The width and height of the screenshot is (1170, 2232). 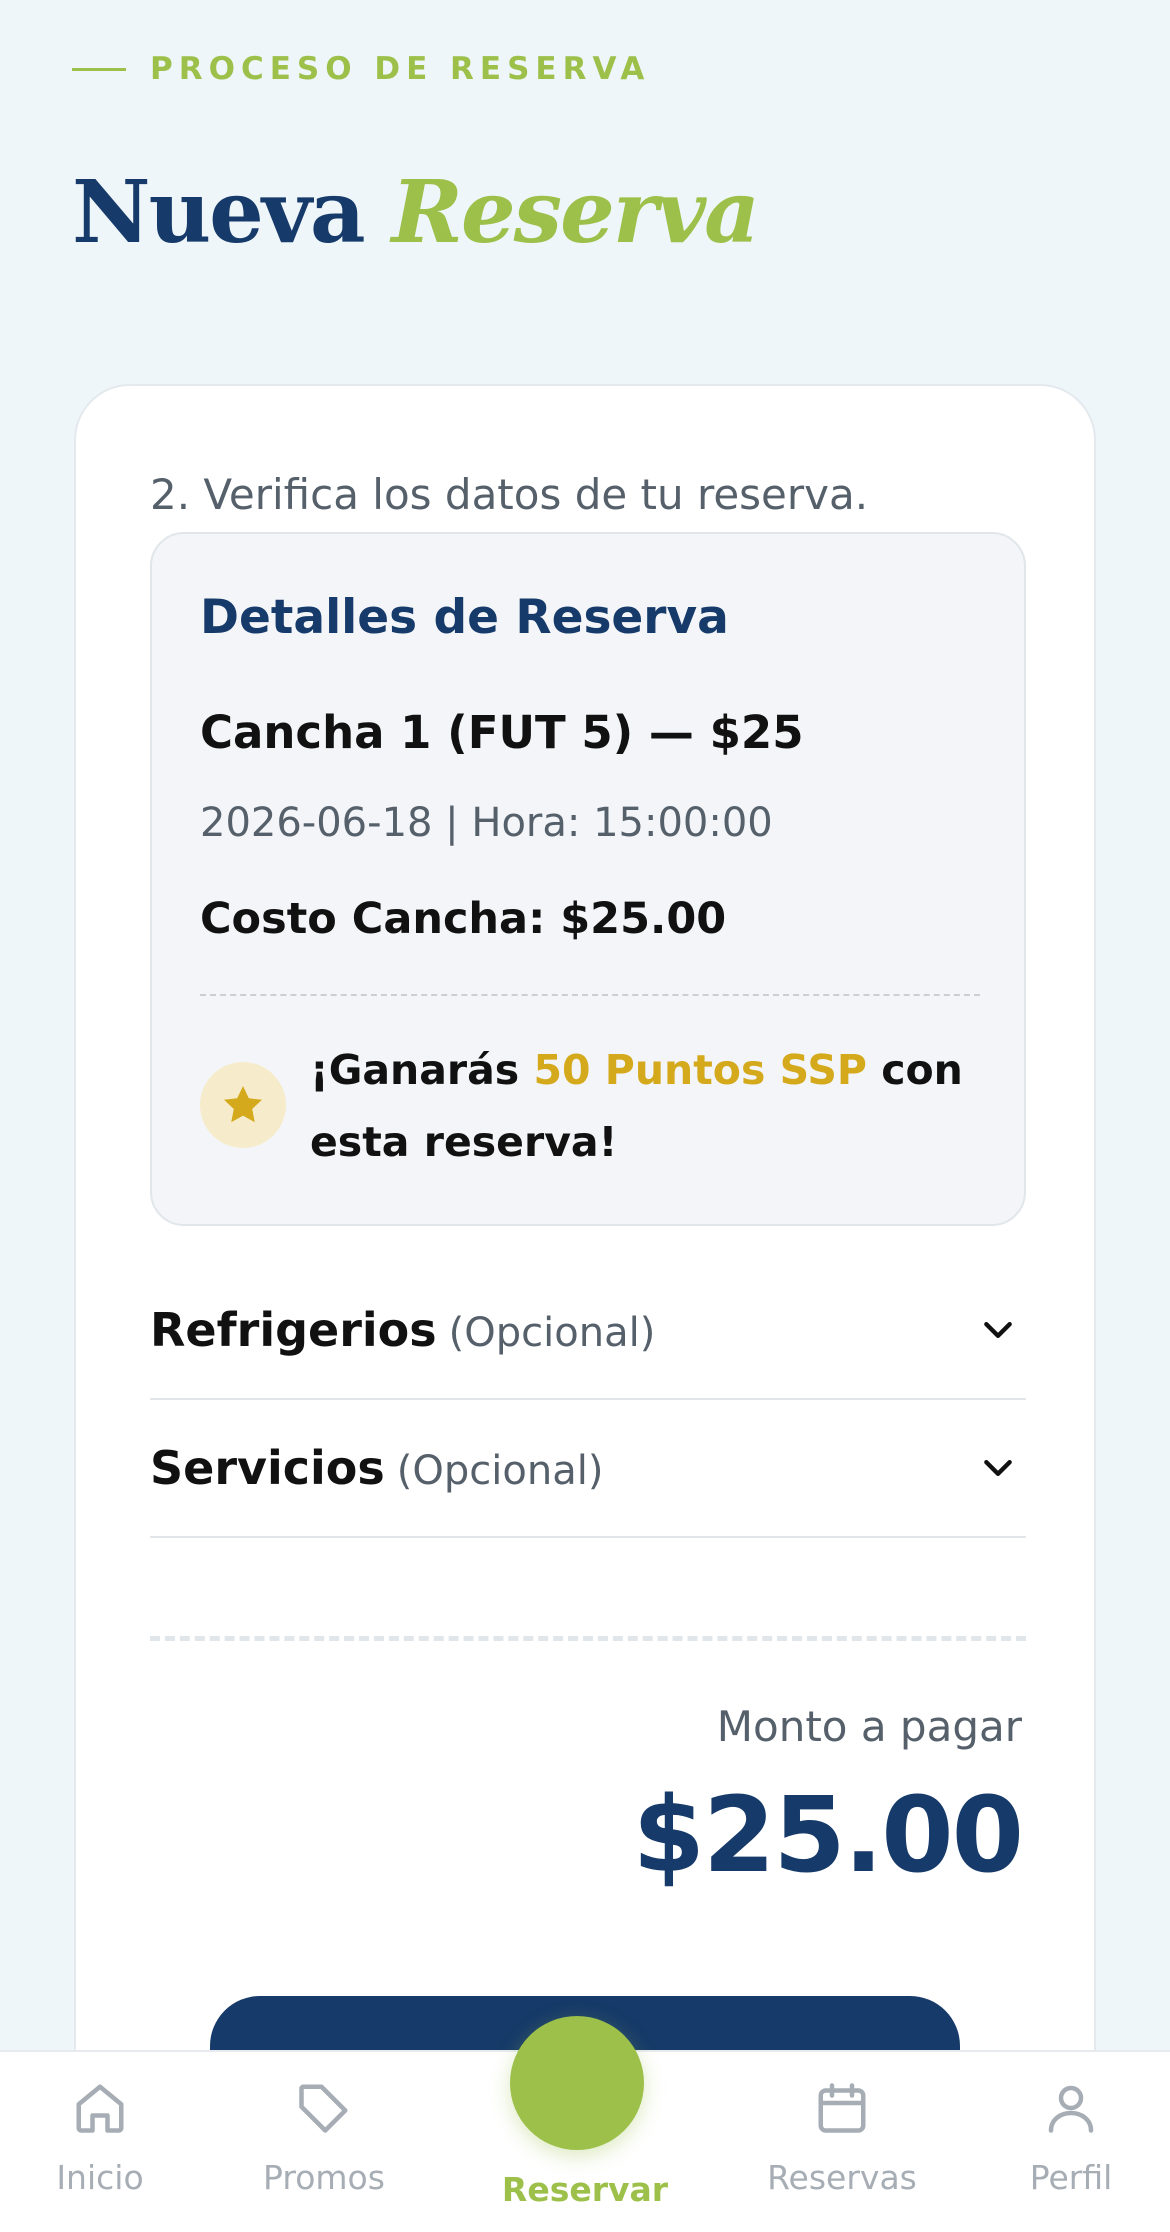 I want to click on accordion-name: Servicios, so click(x=267, y=1468).